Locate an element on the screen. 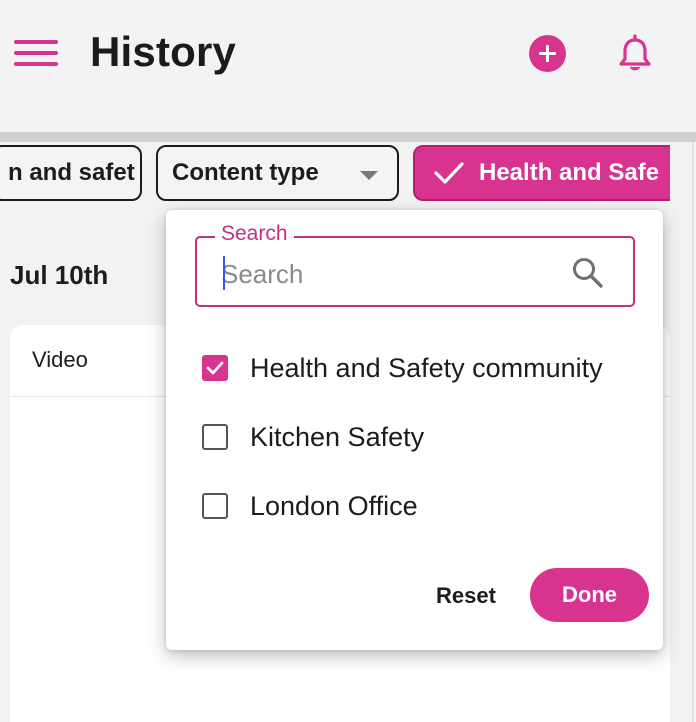 The height and width of the screenshot is (722, 696). option-label: London Office is located at coordinates (334, 505).